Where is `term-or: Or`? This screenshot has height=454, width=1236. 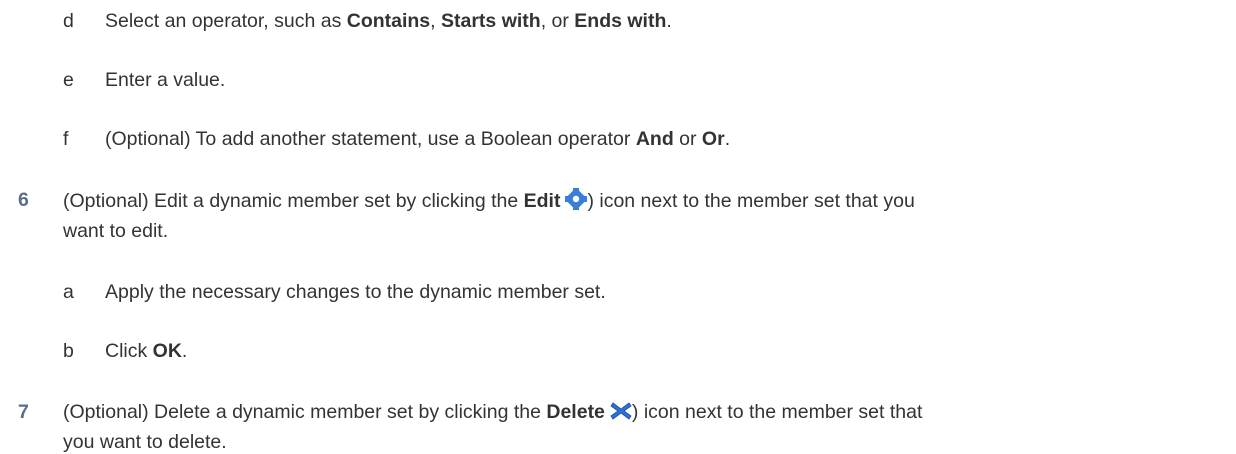
term-or: Or is located at coordinates (713, 139).